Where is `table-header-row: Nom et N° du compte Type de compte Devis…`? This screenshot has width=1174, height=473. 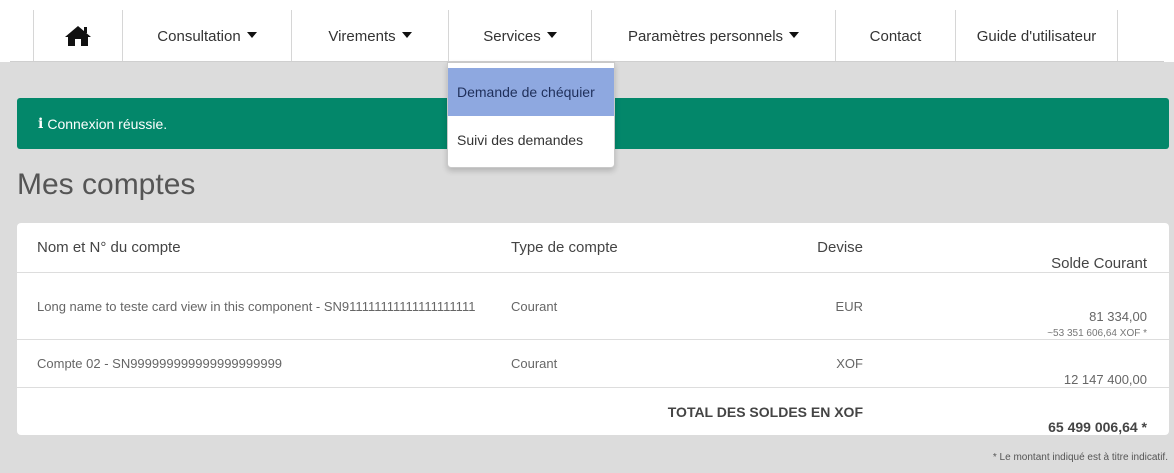
table-header-row: Nom et N° du compte Type de compte Devis… is located at coordinates (593, 248).